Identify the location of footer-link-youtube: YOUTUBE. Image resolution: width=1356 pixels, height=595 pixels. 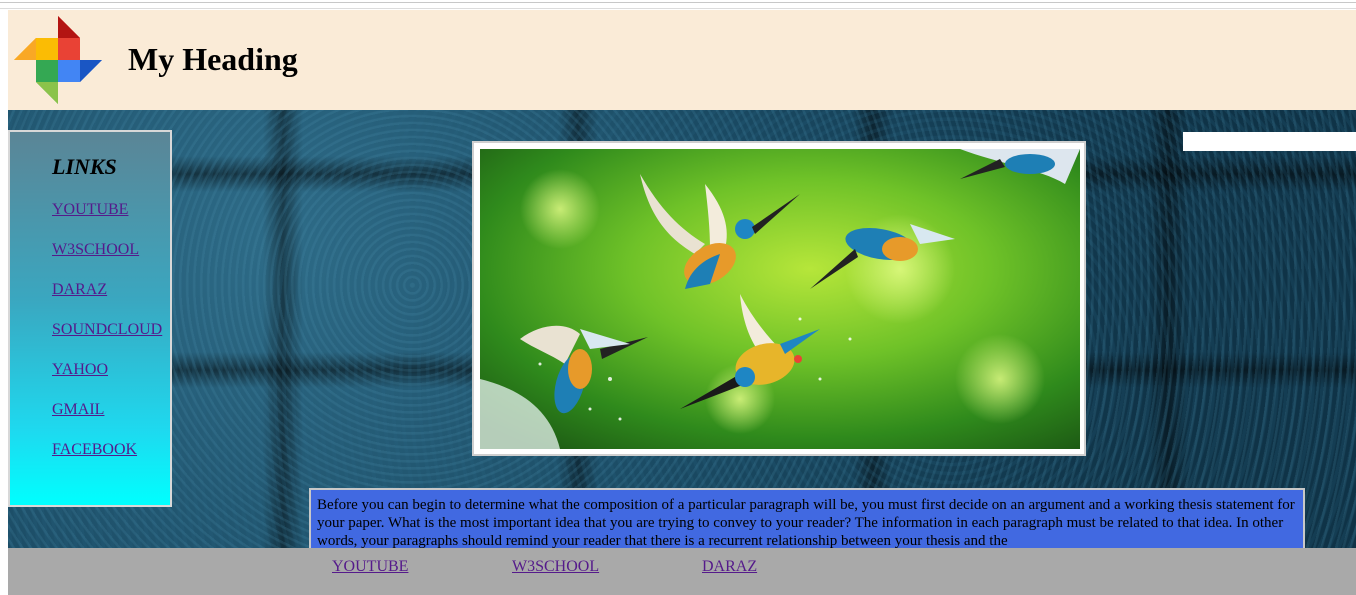
(370, 567).